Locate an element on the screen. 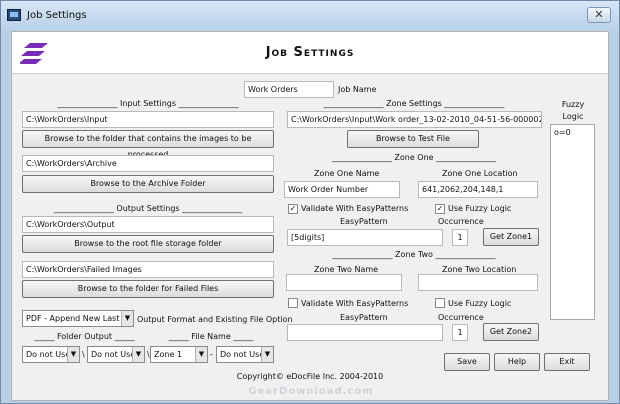  input-folder-field: C:\WorkOrders\Input is located at coordinates (148, 119).